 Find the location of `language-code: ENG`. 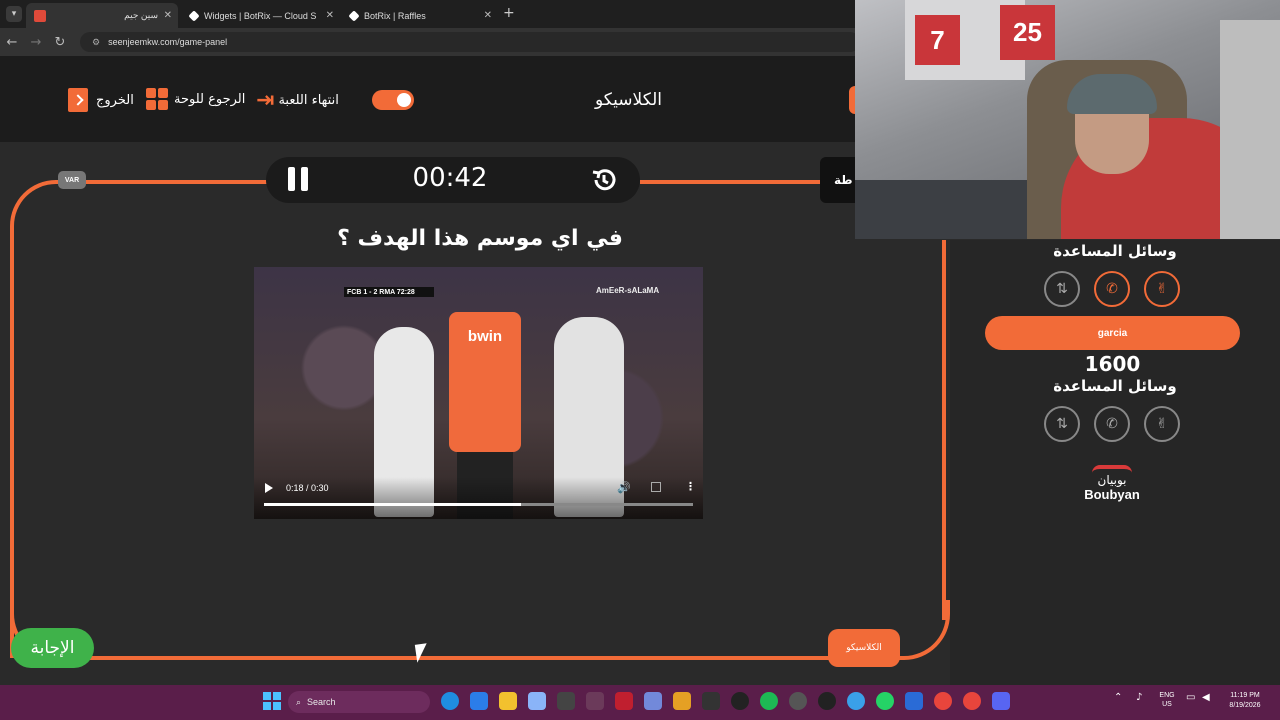

language-code: ENG is located at coordinates (1167, 695).